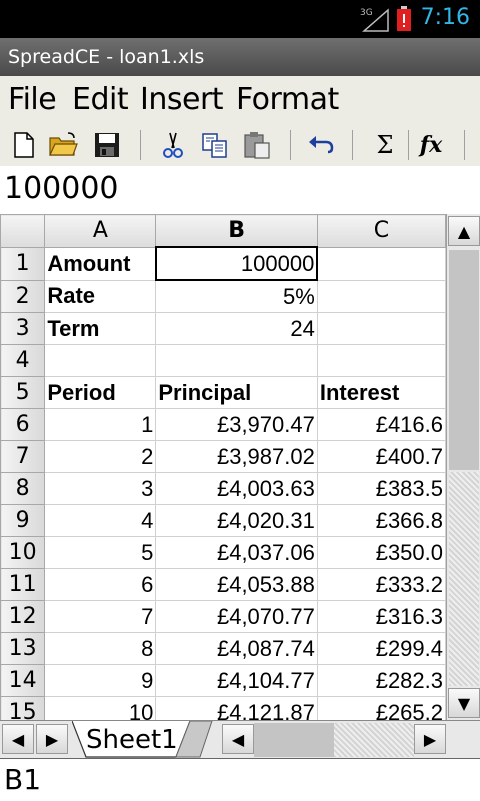 The height and width of the screenshot is (801, 480). Describe the element at coordinates (23, 392) in the screenshot. I see `row-header: 5` at that location.